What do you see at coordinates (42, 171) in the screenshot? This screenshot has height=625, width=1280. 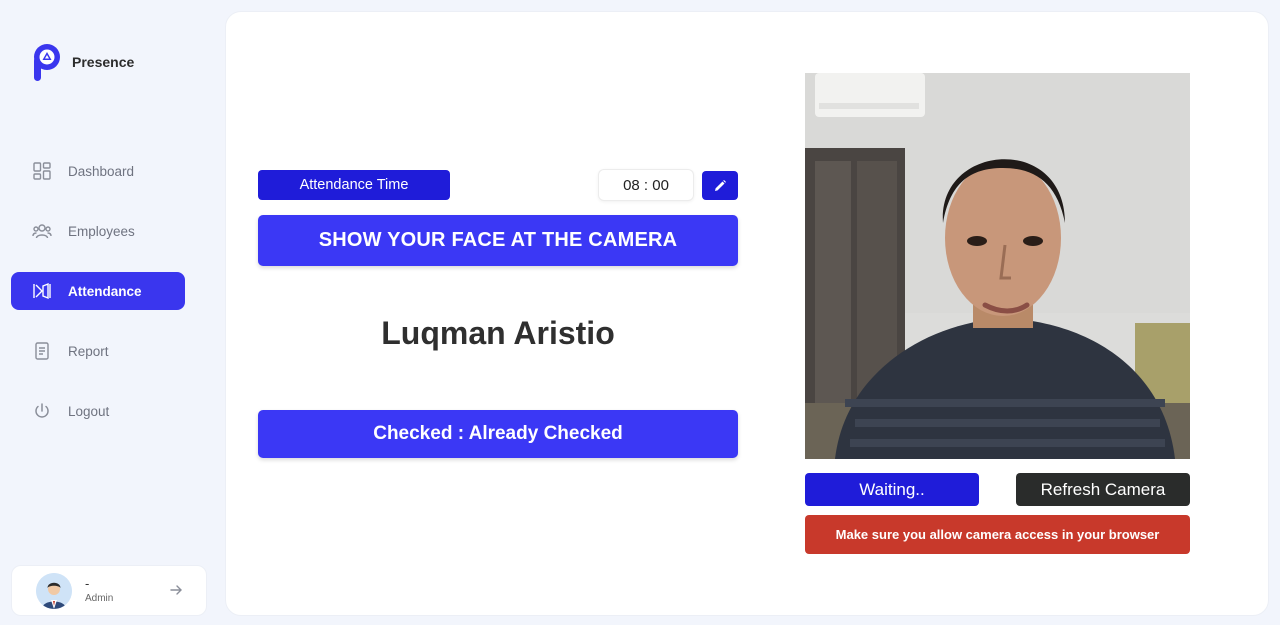 I see `dashboard-icon` at bounding box center [42, 171].